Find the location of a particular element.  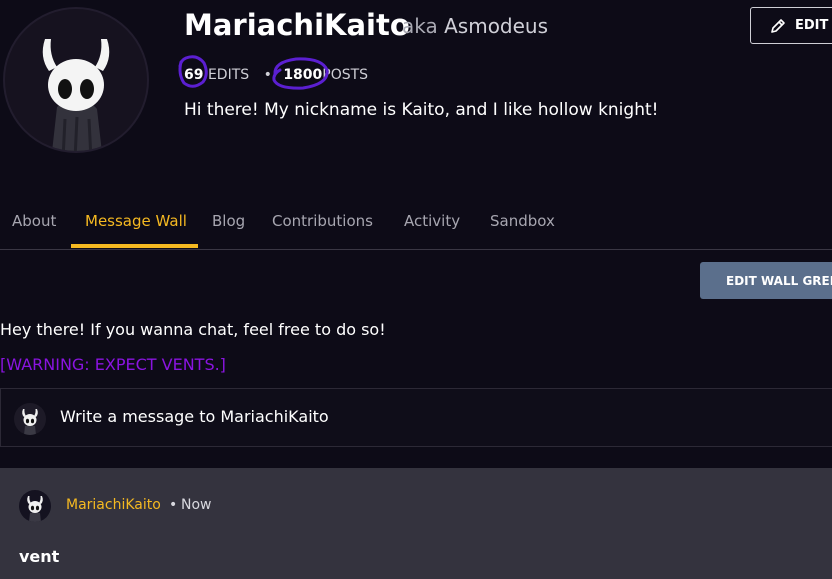

edit-wall-greeting-button: EDIT WALL GREETING is located at coordinates (766, 280).